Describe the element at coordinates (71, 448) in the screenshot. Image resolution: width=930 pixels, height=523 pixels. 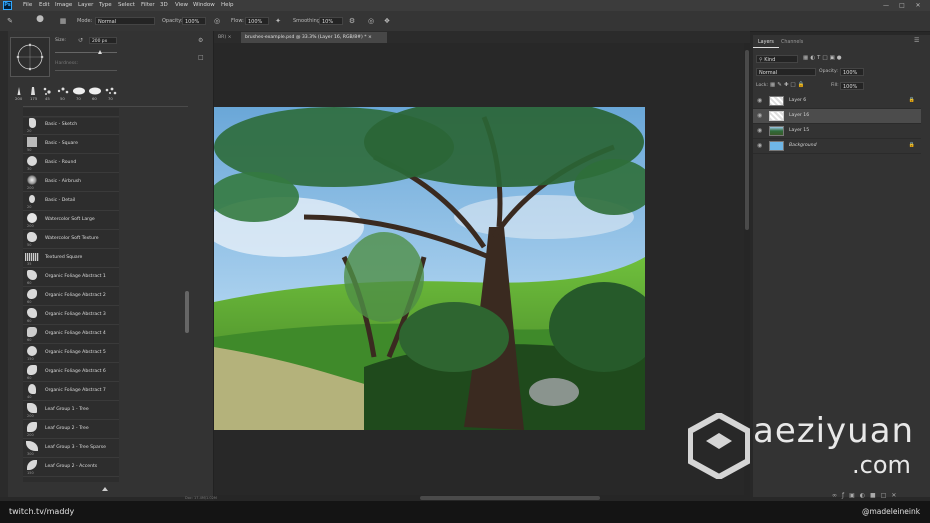
I see `brush-row-leaf-group-3-tree-sparse: 300 Leaf Group 3 - Tree Sparse` at that location.